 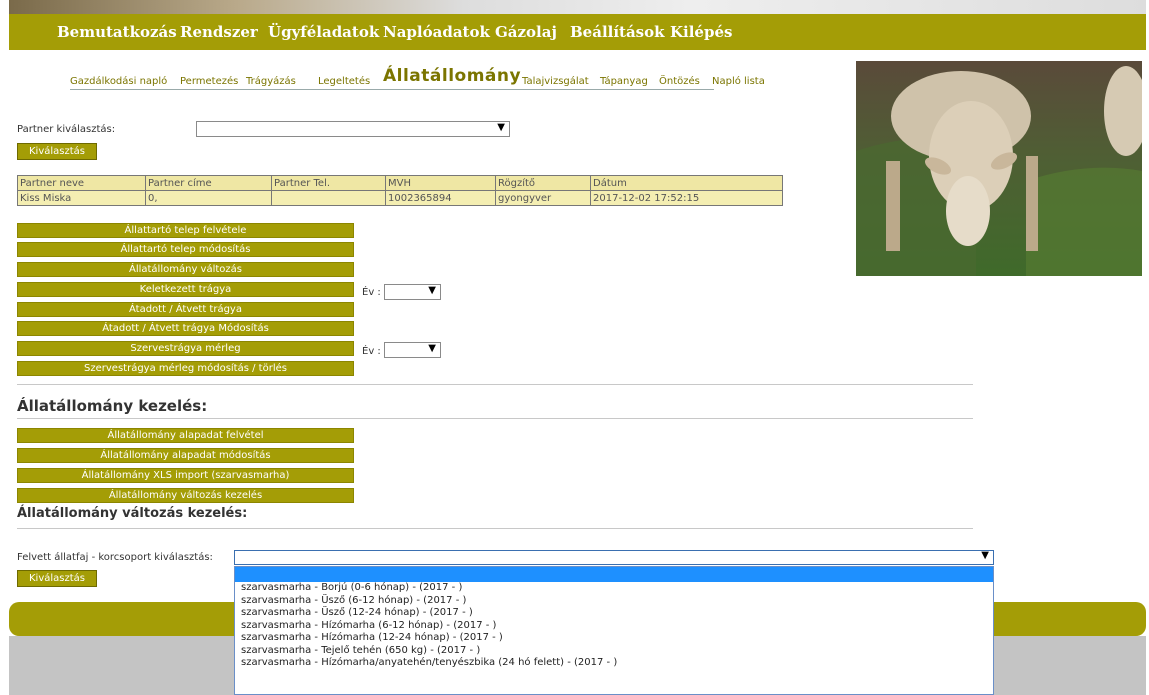 I want to click on table-header-cell: Partner címe, so click(x=208, y=183).